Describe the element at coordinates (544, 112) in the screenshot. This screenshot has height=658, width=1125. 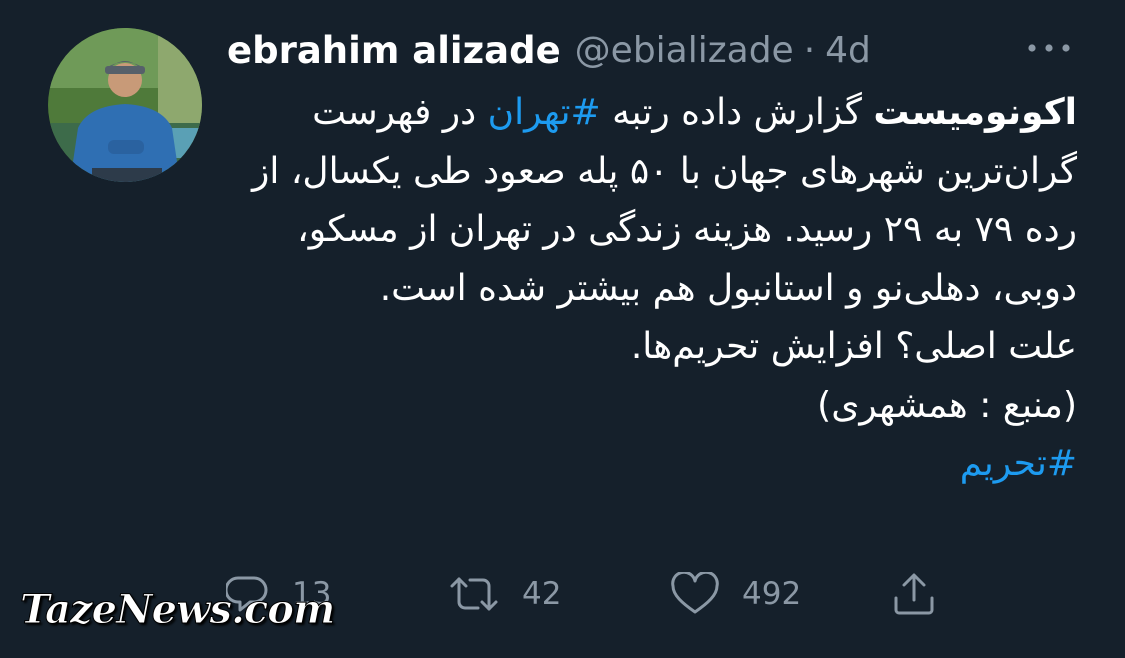
I see `hashtag-tehran-link: #تهران` at that location.